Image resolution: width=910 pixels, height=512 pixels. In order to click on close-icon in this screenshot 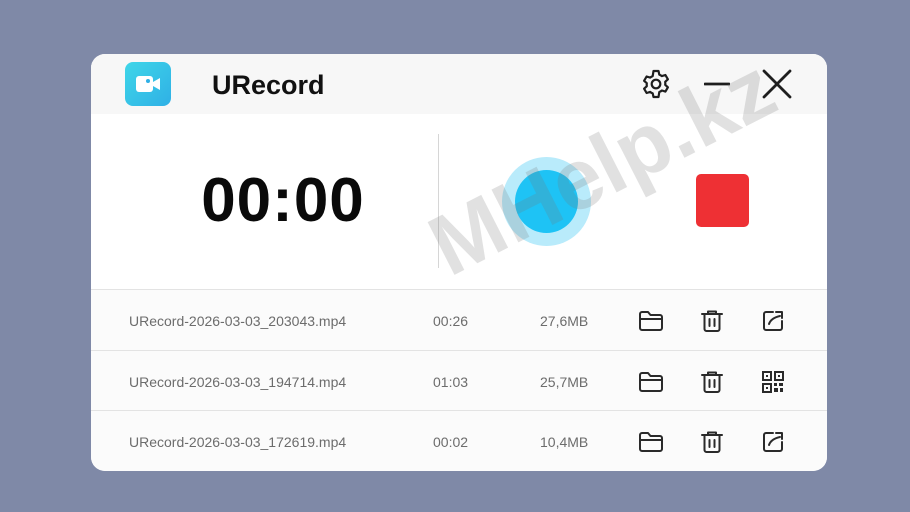, I will do `click(777, 84)`.